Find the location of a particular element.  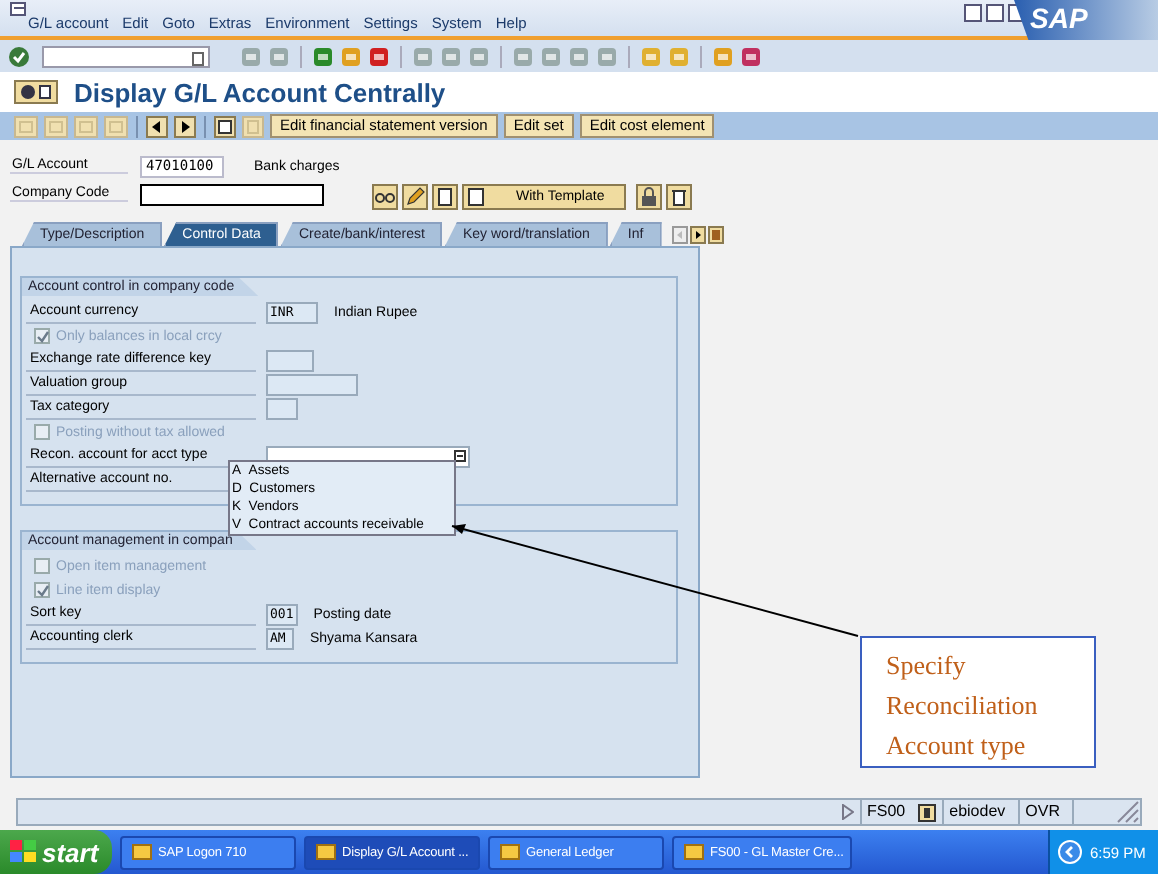

start-button: start is located at coordinates (56, 852).